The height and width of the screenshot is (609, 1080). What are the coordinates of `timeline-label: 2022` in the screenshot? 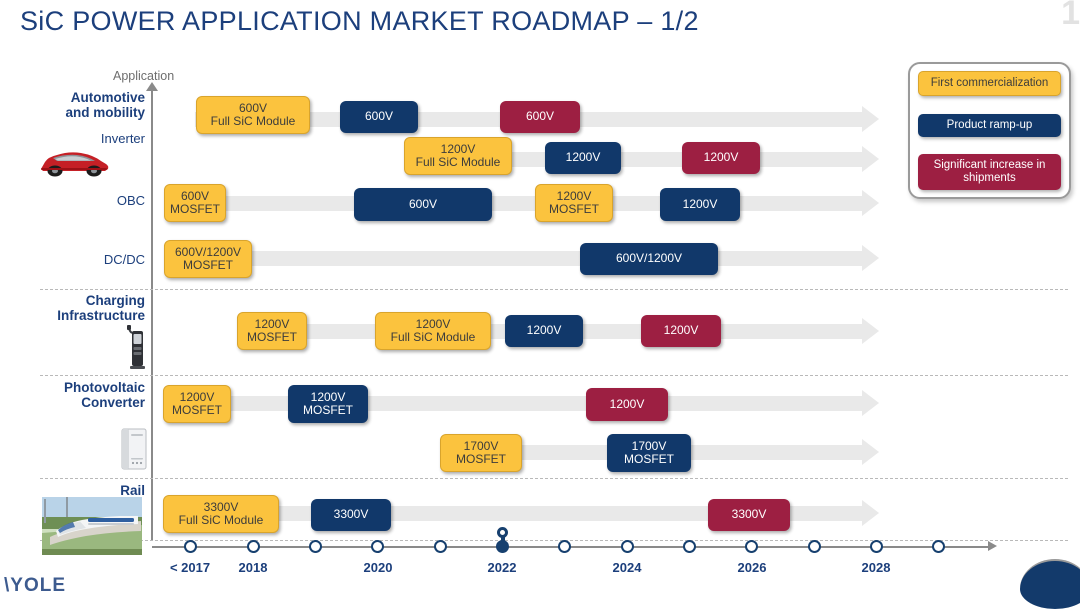 It's located at (502, 567).